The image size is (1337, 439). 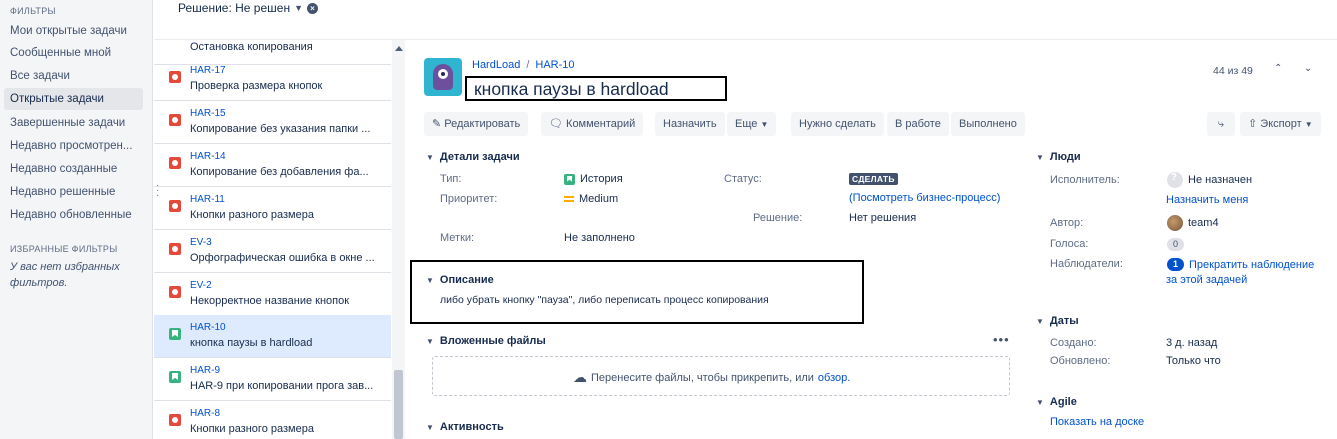 What do you see at coordinates (272, 79) in the screenshot?
I see `list-item: HAR-17 Проверка размера кнопок` at bounding box center [272, 79].